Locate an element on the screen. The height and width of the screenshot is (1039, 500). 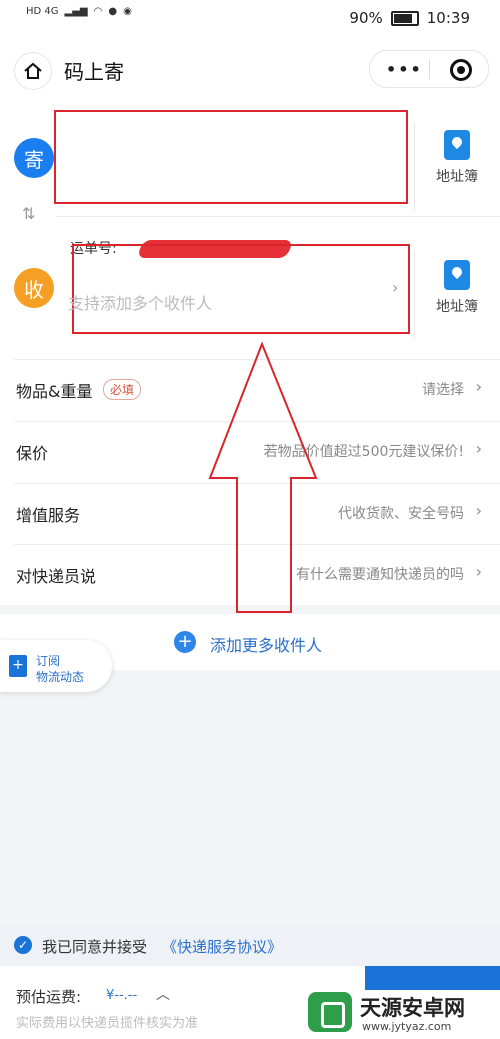
sender-icon: 寄 is located at coordinates (34, 158).